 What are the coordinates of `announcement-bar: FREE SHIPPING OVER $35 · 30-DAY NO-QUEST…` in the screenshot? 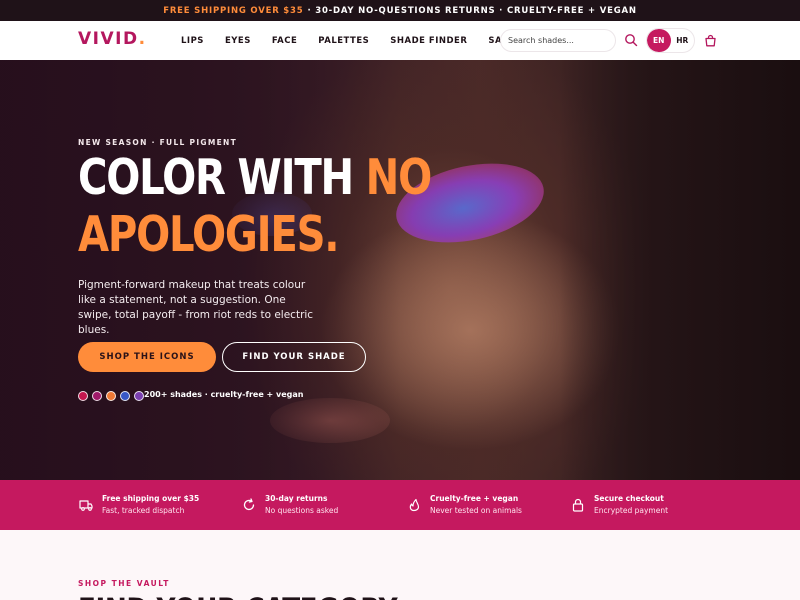 It's located at (400, 10).